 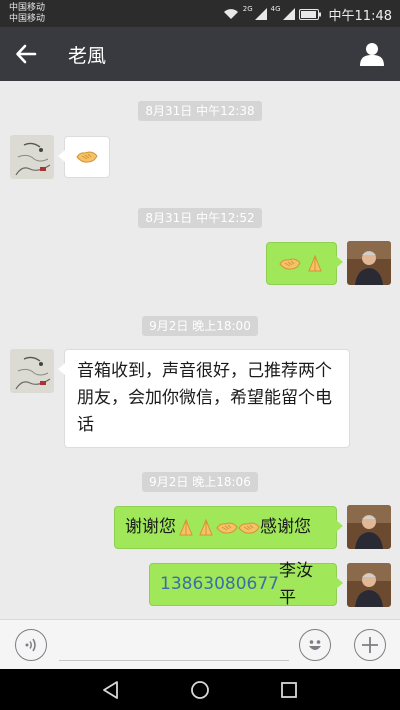 What do you see at coordinates (247, 9) in the screenshot?
I see `network-type-1: 2G` at bounding box center [247, 9].